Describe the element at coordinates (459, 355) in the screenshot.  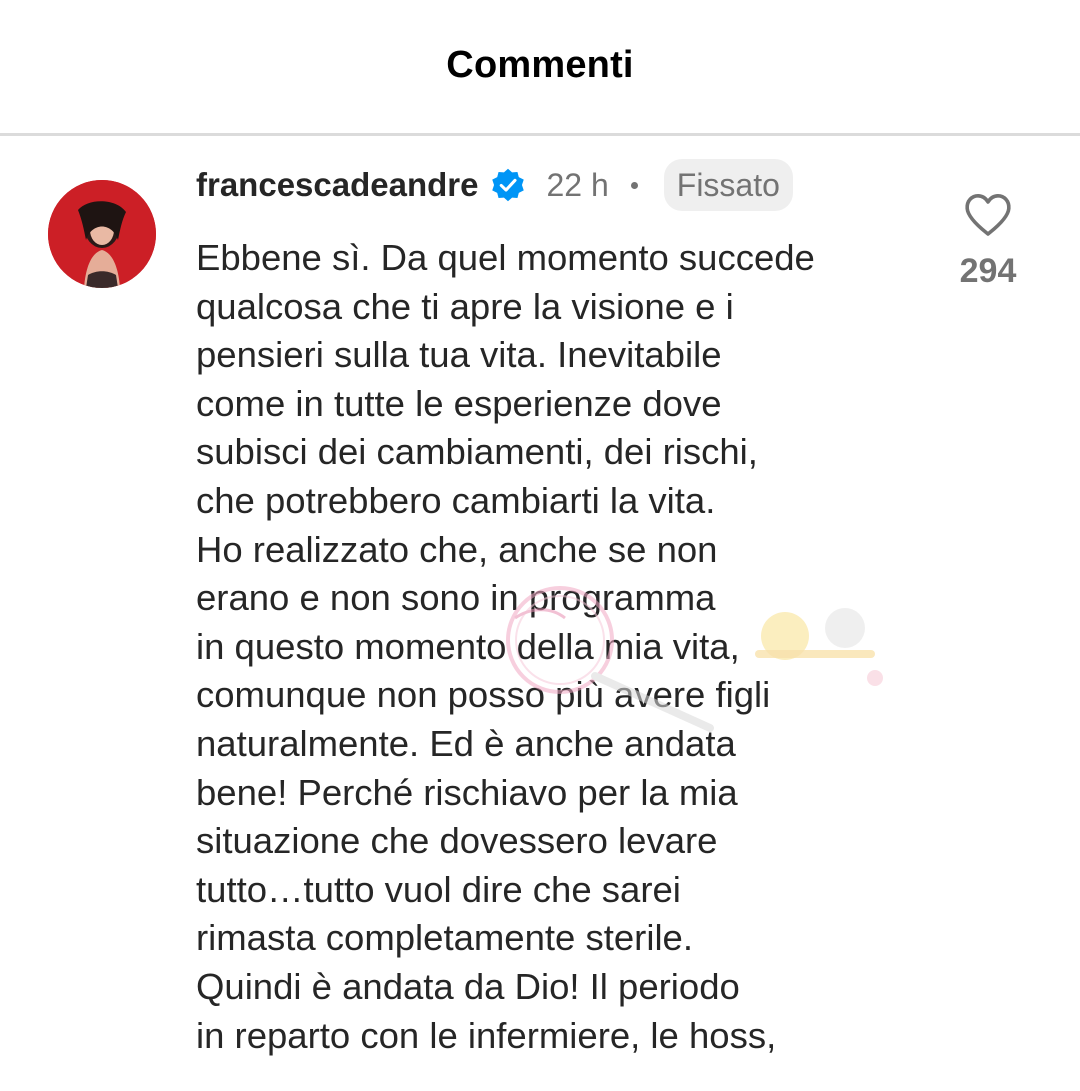
I see `comment-line: pensieri sulla tua vita. Inevitabile` at that location.